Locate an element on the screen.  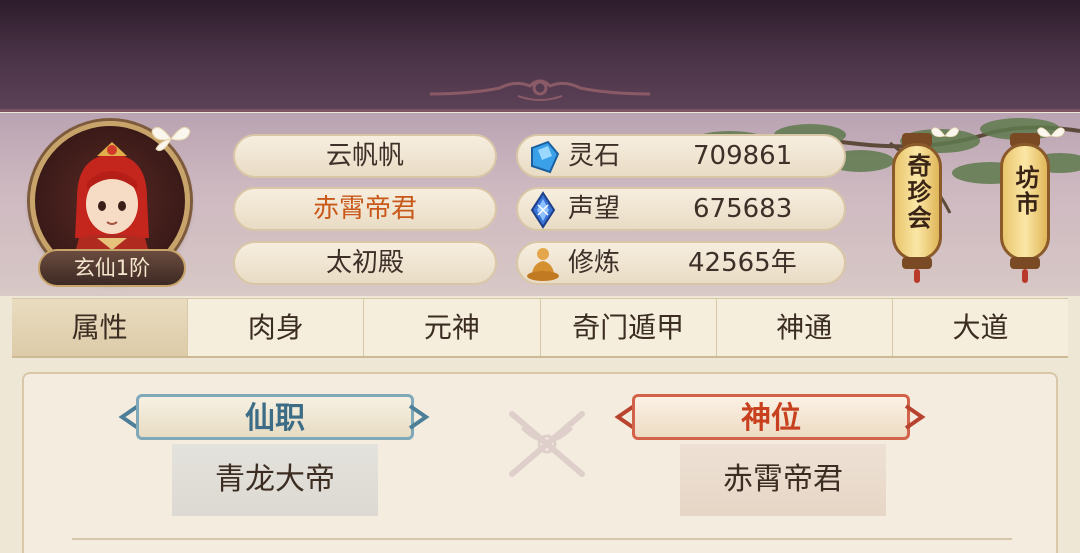
stat-reputation: 声望 675683 is located at coordinates (681, 209).